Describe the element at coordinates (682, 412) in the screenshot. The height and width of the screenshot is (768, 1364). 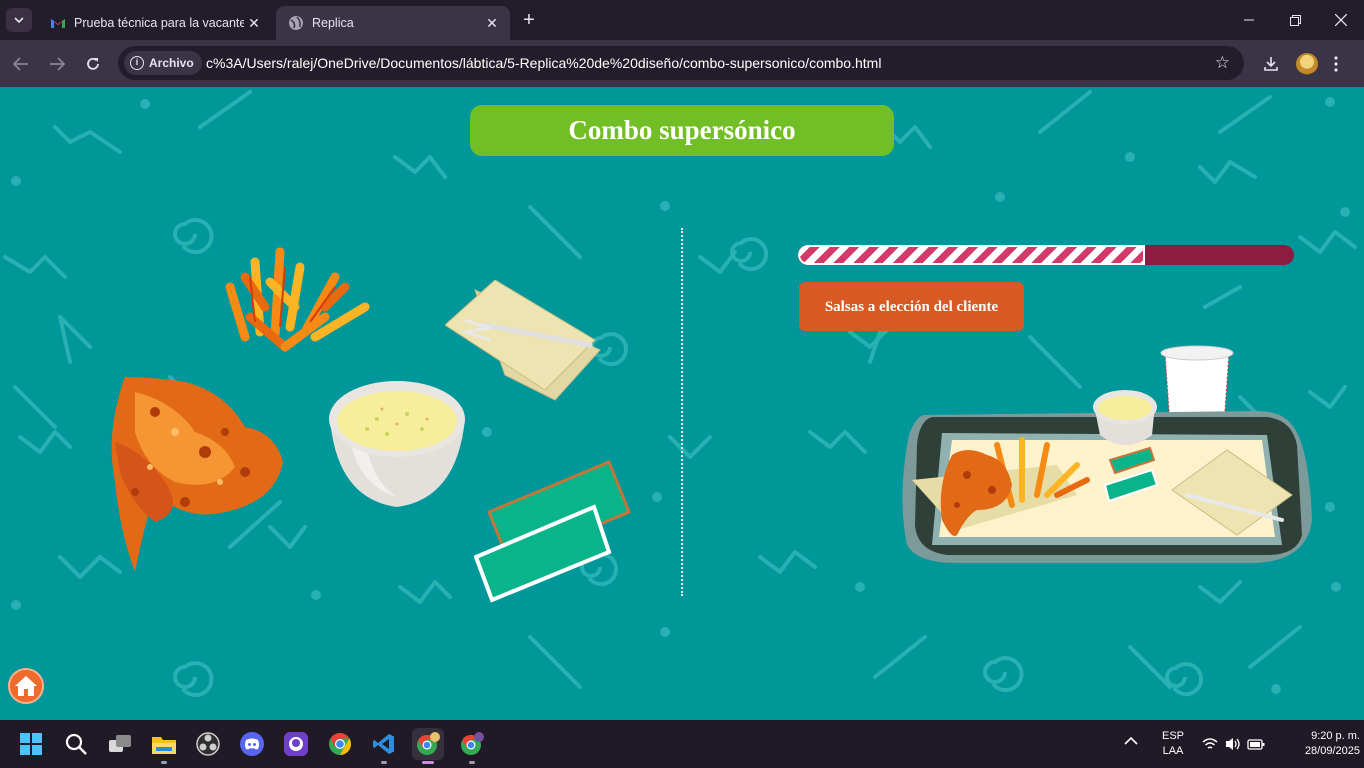
I see `section-divider` at that location.